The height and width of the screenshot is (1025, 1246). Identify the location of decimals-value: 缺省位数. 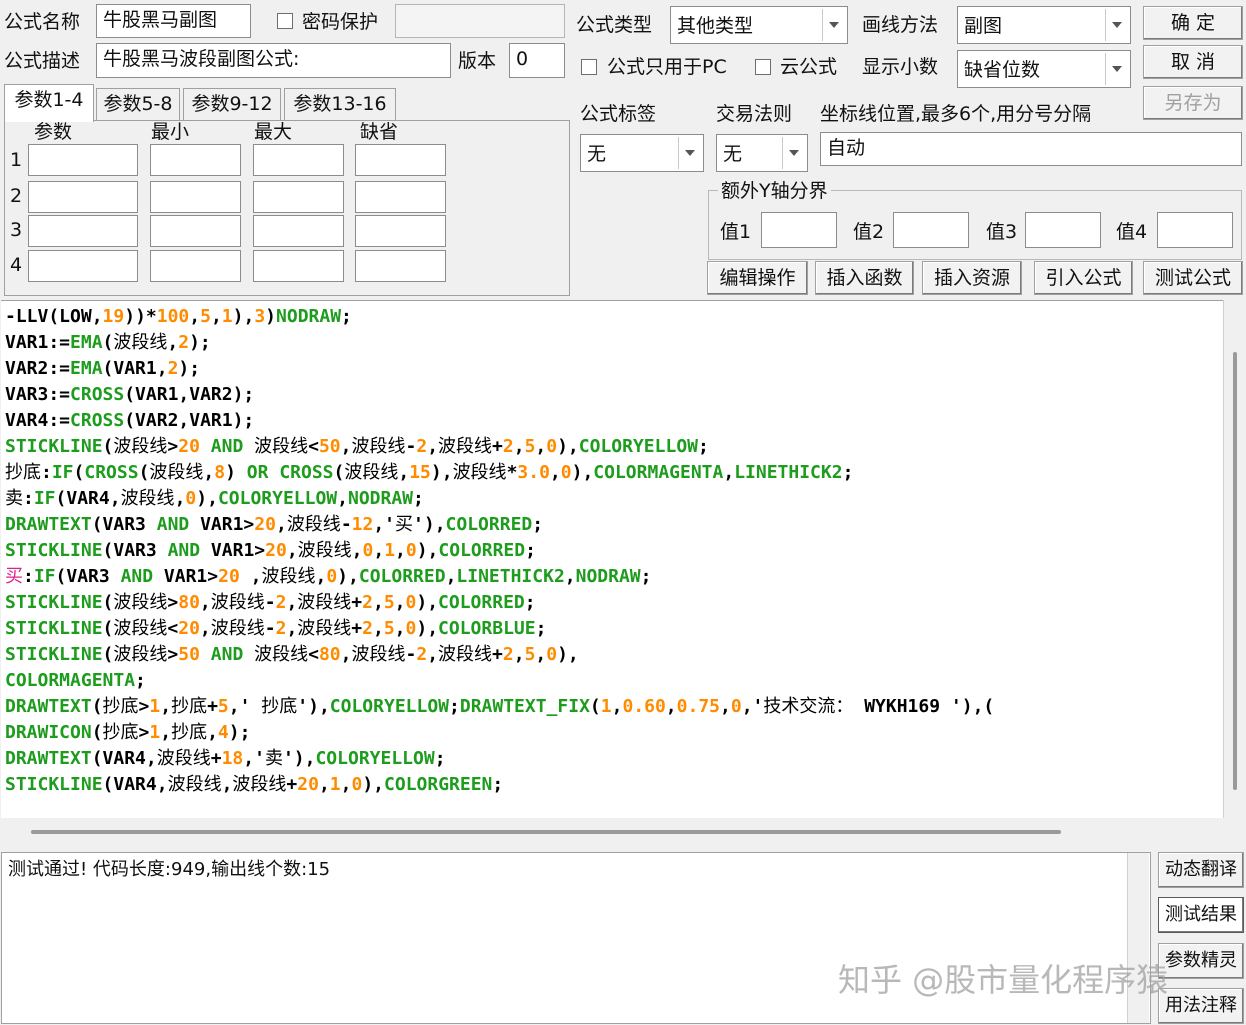
(1002, 70).